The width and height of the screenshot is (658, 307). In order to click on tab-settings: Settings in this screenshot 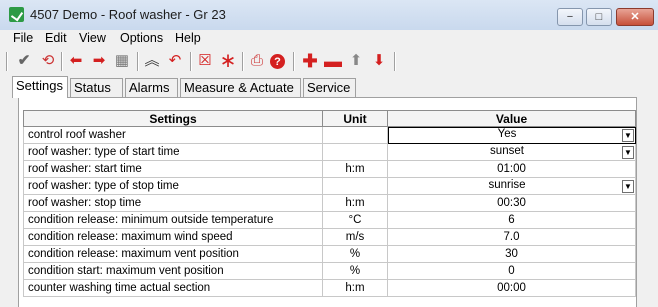, I will do `click(40, 87)`.